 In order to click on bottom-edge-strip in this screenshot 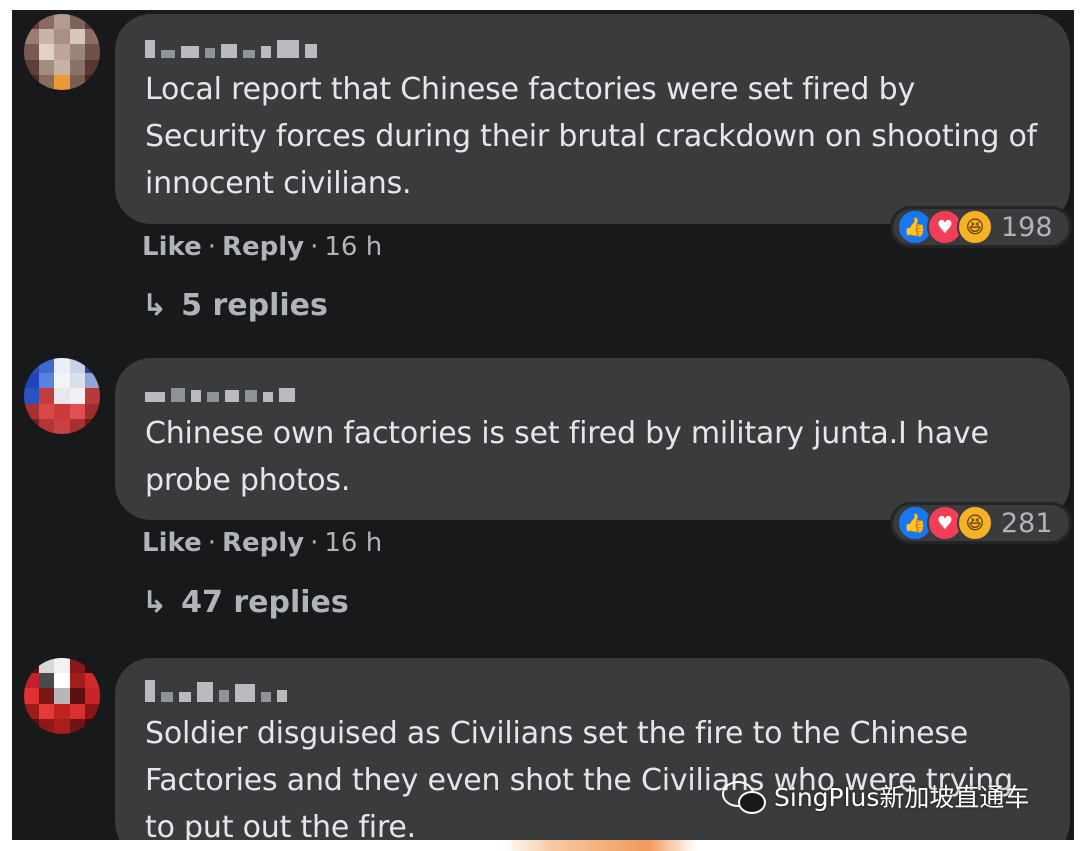, I will do `click(600, 845)`.